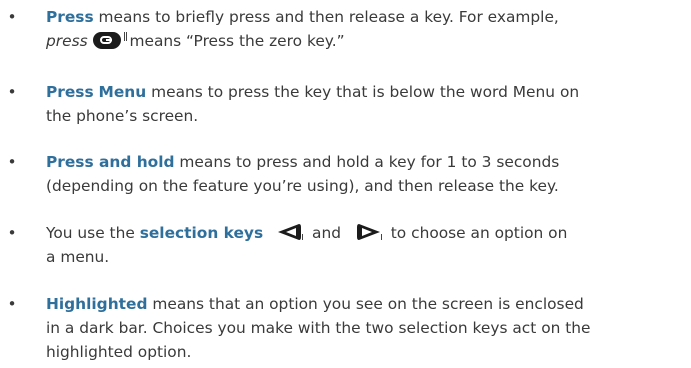  Describe the element at coordinates (67, 41) in the screenshot. I see `example-verb: press` at that location.